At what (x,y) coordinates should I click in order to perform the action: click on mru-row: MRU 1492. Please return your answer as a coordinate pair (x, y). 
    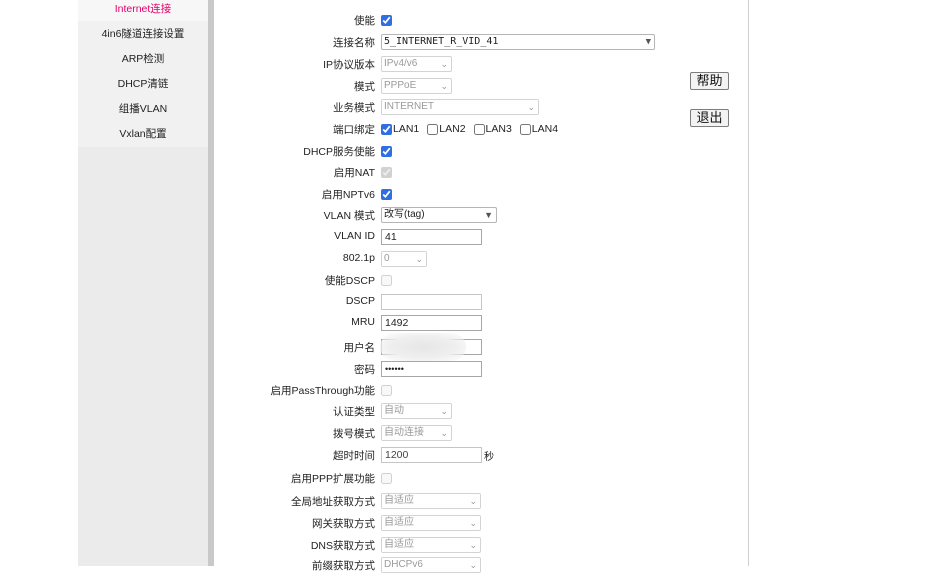
    Looking at the image, I should click on (474, 323).